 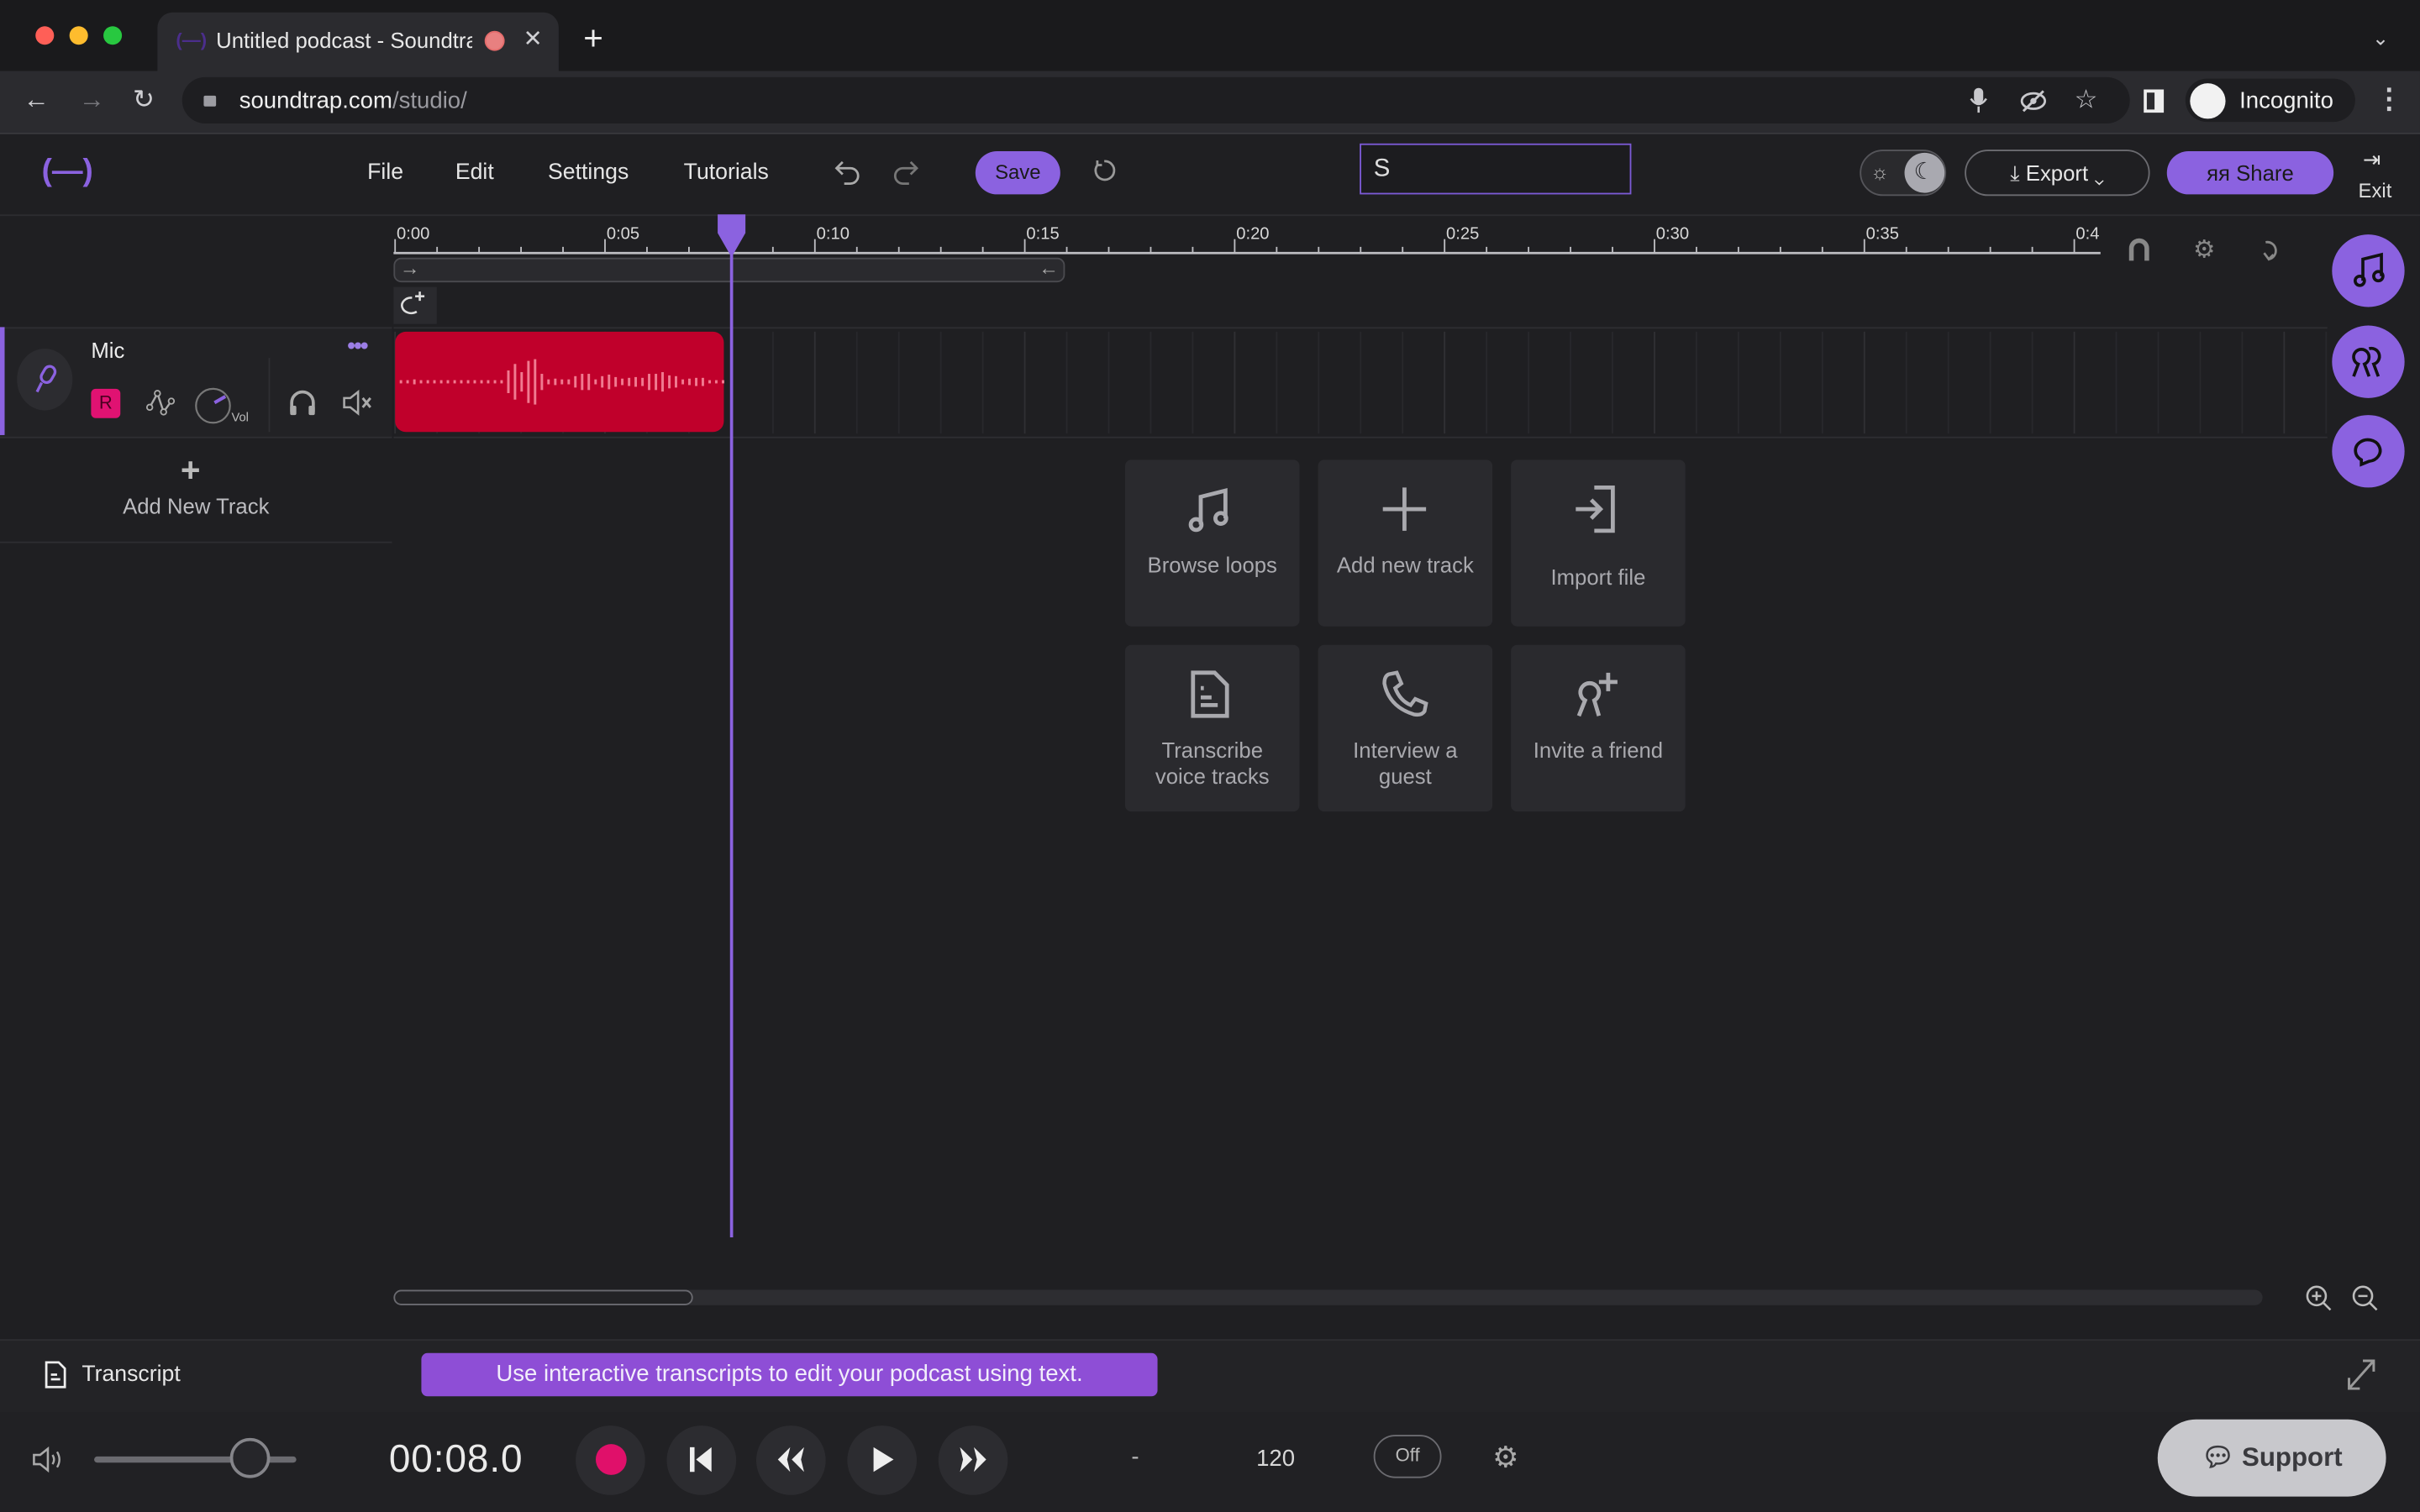 What do you see at coordinates (1212, 564) in the screenshot?
I see `action-card-label: Browse loops` at bounding box center [1212, 564].